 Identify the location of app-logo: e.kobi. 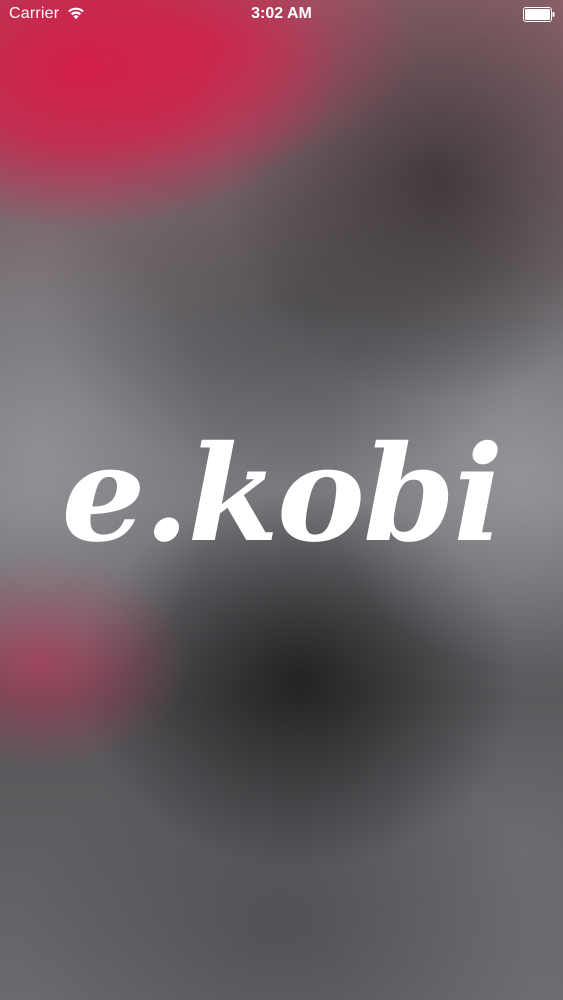
(282, 494).